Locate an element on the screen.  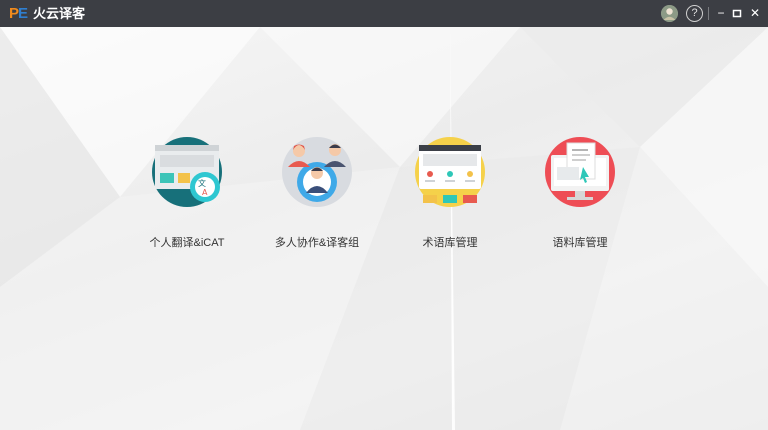
module-label: 个人翻译&iCAT is located at coordinates (187, 243).